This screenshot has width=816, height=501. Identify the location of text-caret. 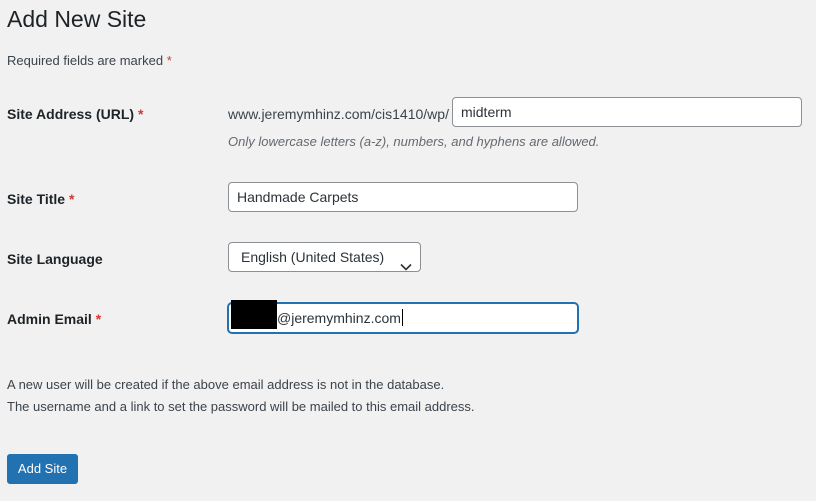
(402, 317).